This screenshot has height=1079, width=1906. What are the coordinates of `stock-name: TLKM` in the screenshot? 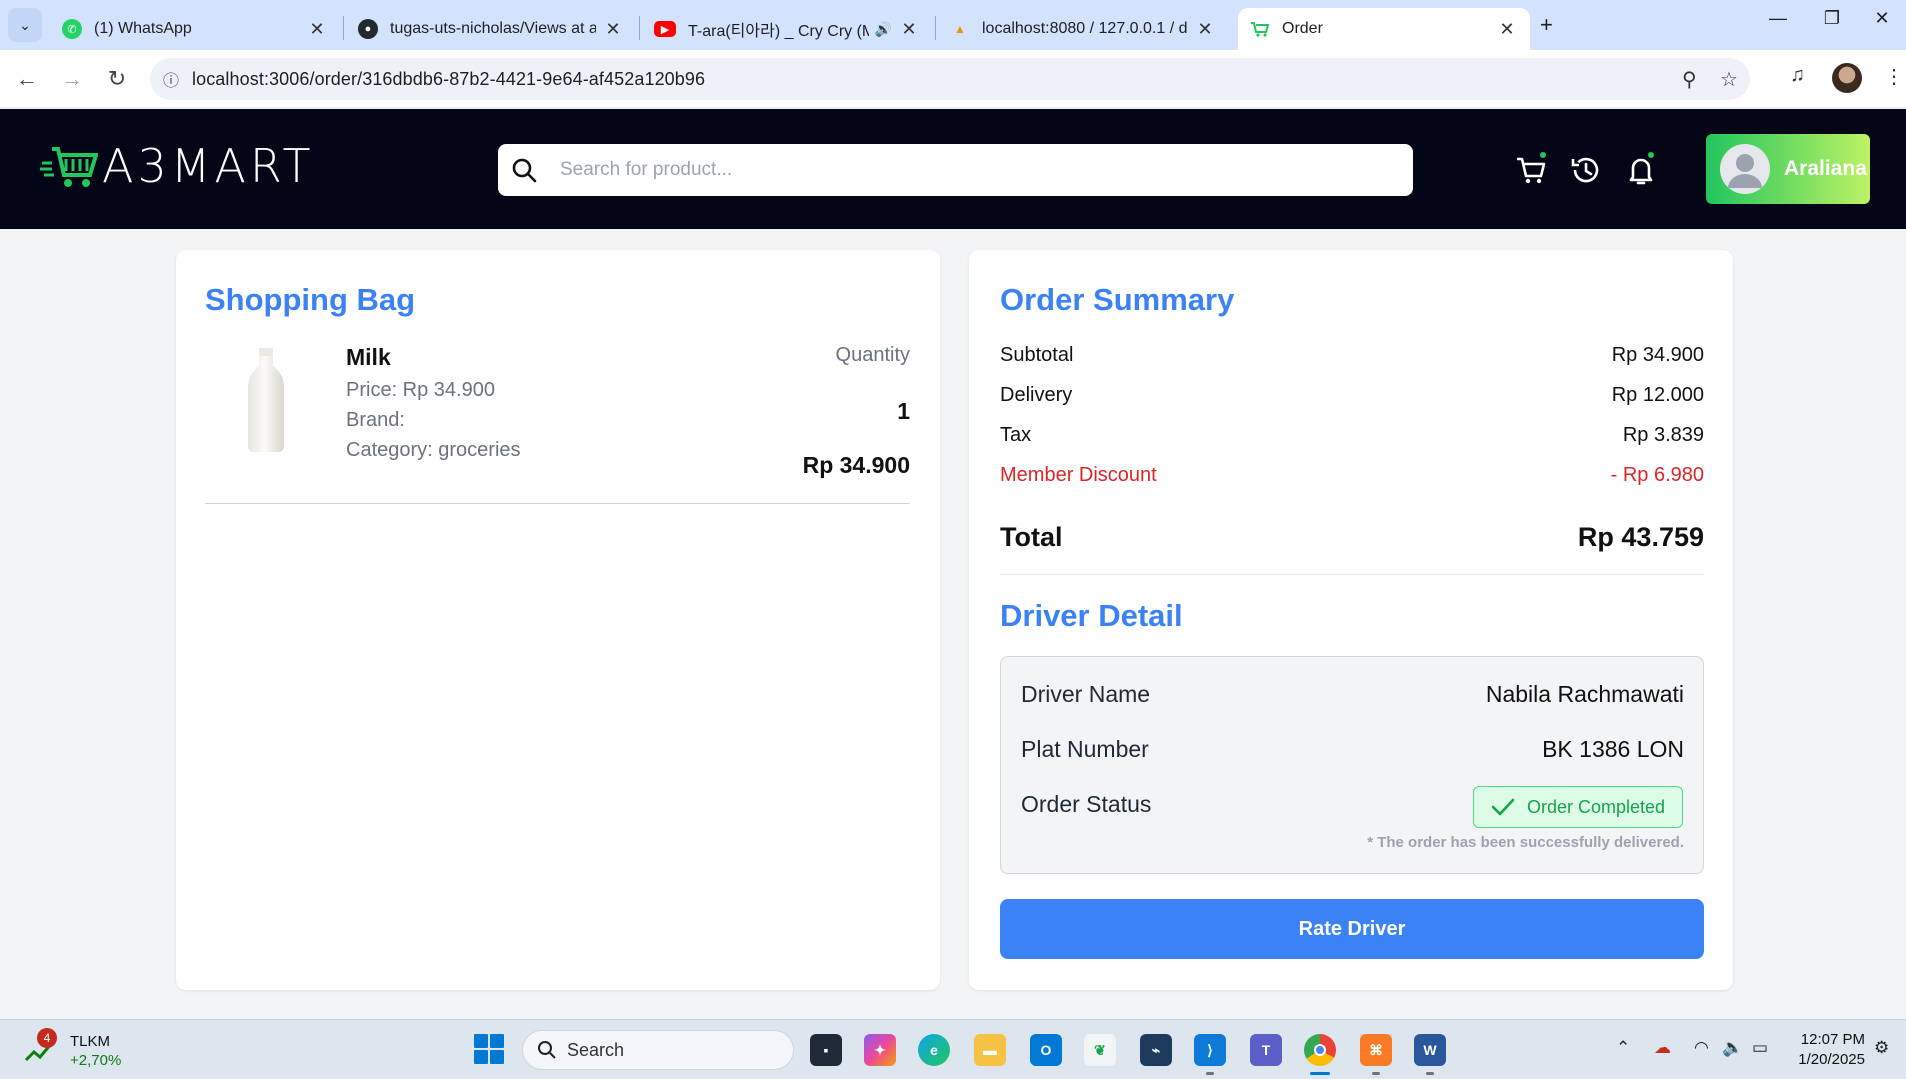 It's located at (90, 1041).